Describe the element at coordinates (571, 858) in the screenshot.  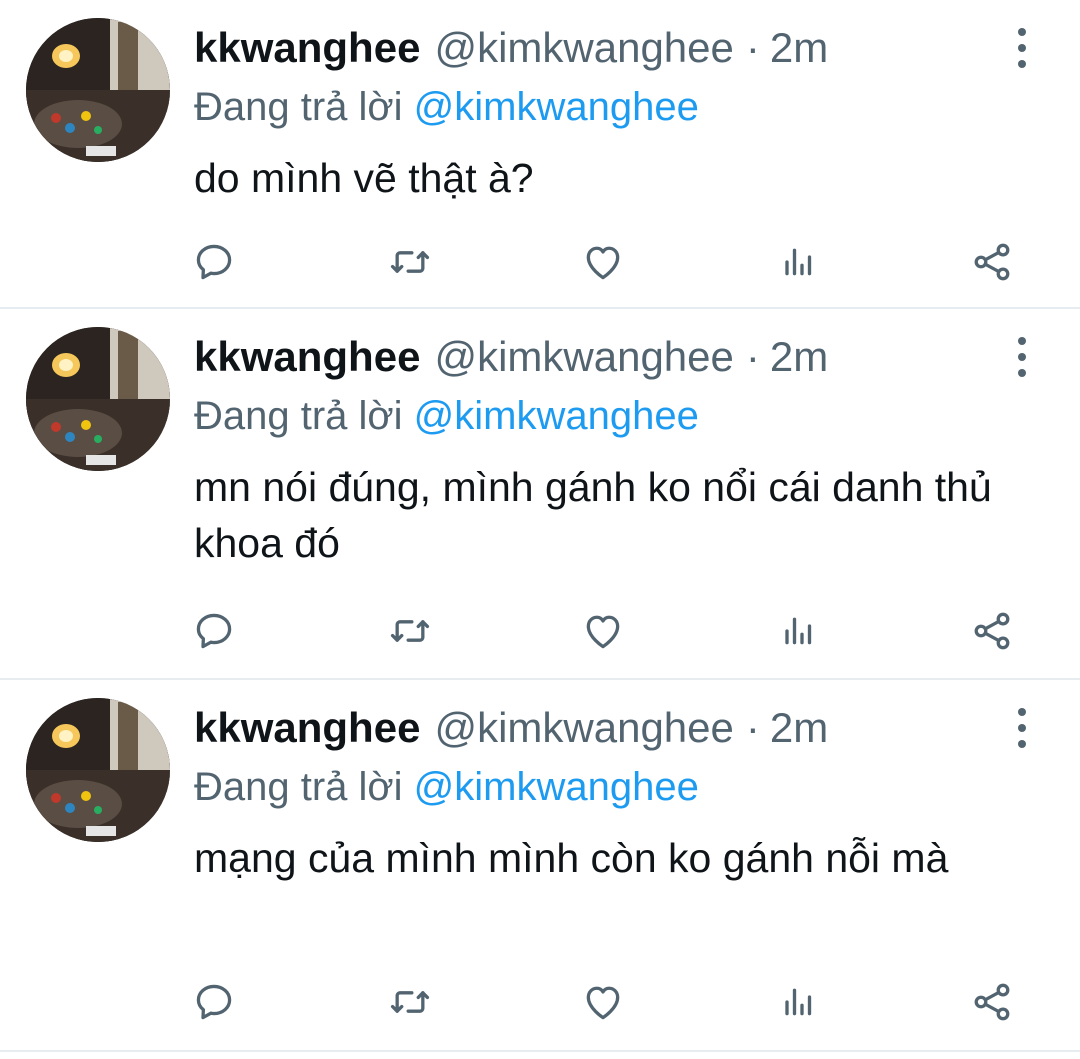
I see `tweet-text: mạng của mình mình còn ko gánh nỗi mà` at that location.